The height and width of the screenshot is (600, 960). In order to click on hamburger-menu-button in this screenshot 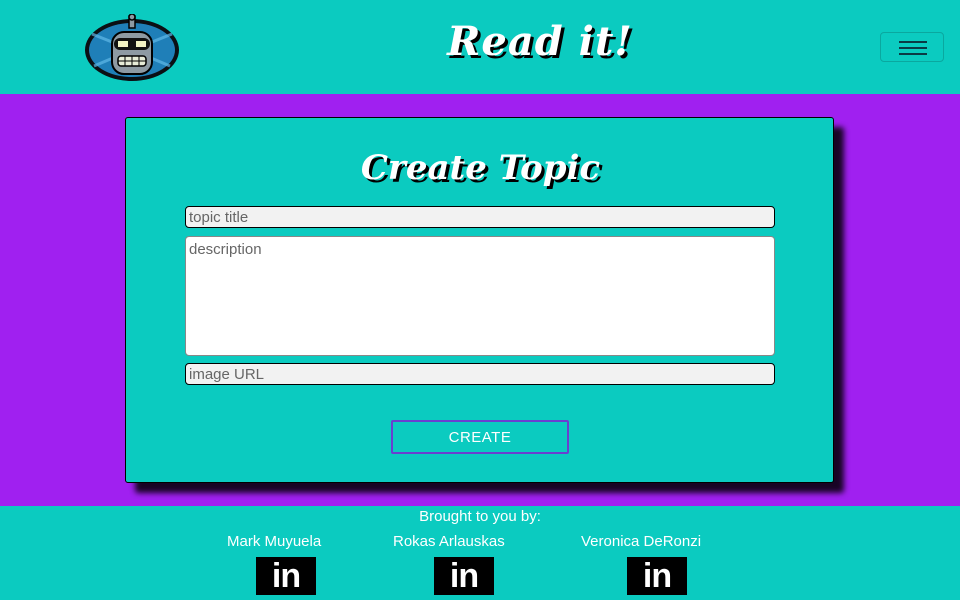, I will do `click(912, 47)`.